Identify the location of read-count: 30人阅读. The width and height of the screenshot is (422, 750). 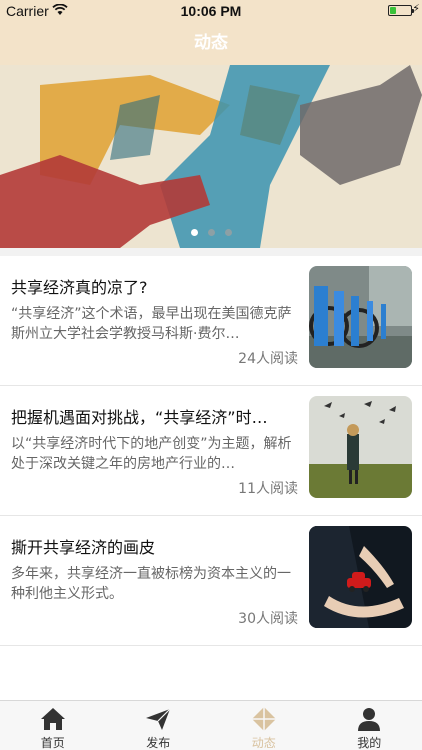
(268, 619).